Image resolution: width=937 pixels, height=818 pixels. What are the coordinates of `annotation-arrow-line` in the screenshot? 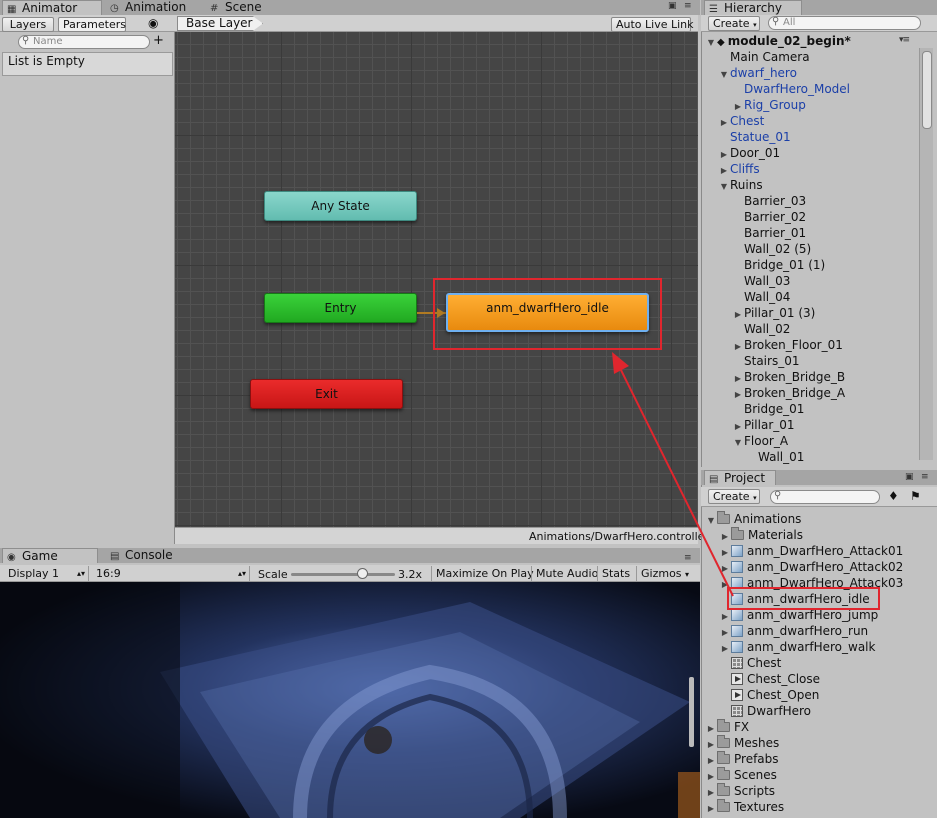 It's located at (676, 481).